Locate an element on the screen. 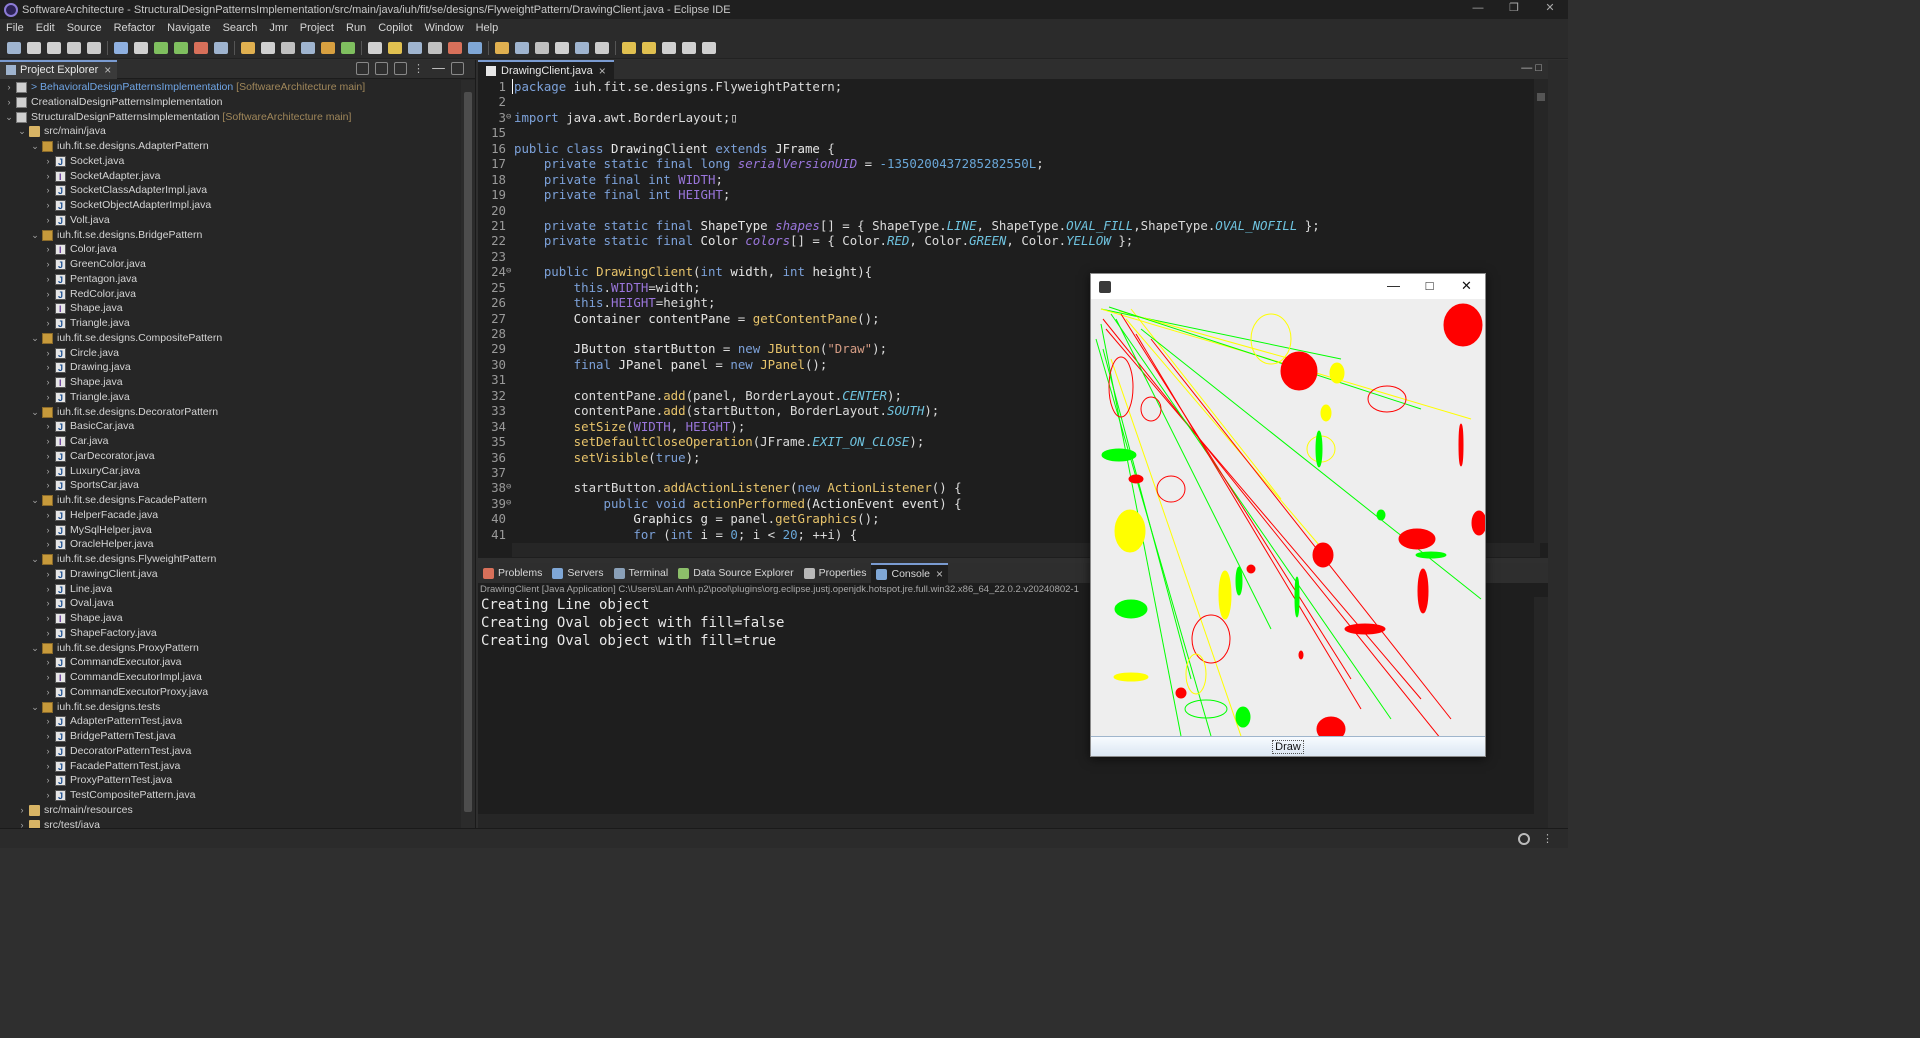 The width and height of the screenshot is (1920, 1038). tree-item: › HelperFacade.java is located at coordinates (230, 516).